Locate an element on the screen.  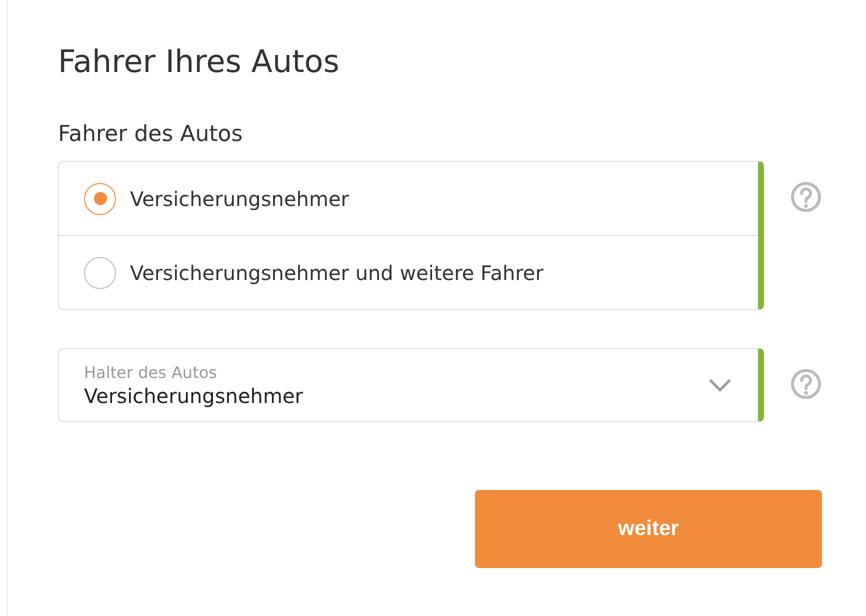
page-title: Fahrer Ihres Autos is located at coordinates (199, 62).